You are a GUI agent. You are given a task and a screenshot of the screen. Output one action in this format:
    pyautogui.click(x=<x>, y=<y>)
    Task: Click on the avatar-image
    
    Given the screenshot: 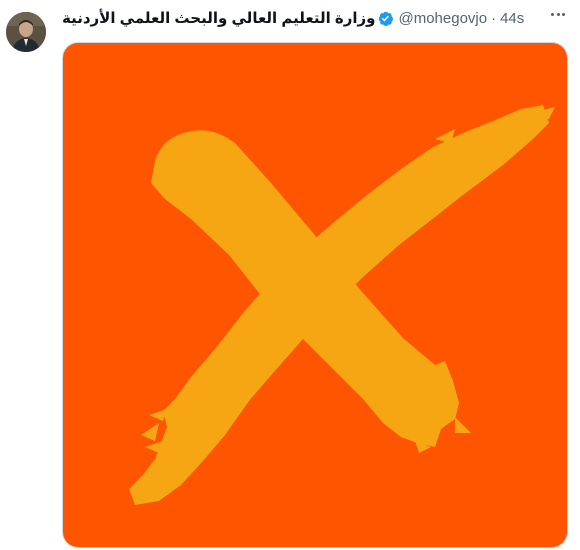 What is the action you would take?
    pyautogui.click(x=26, y=32)
    